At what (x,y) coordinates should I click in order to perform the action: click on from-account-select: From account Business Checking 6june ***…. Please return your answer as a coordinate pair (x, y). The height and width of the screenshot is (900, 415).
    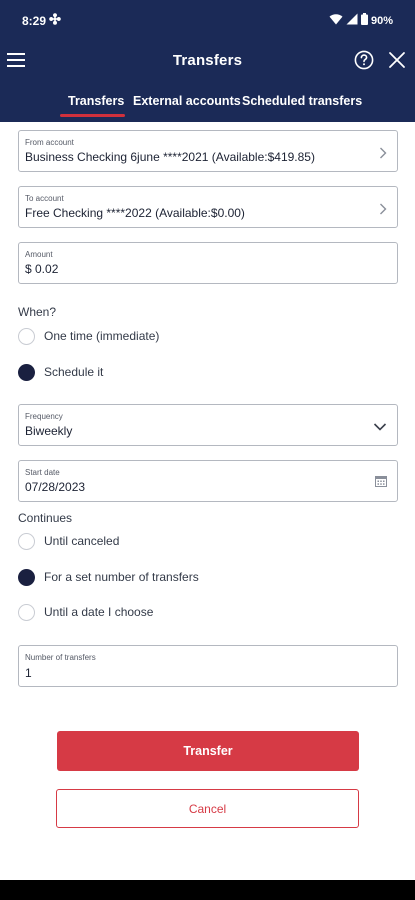
    Looking at the image, I should click on (208, 151).